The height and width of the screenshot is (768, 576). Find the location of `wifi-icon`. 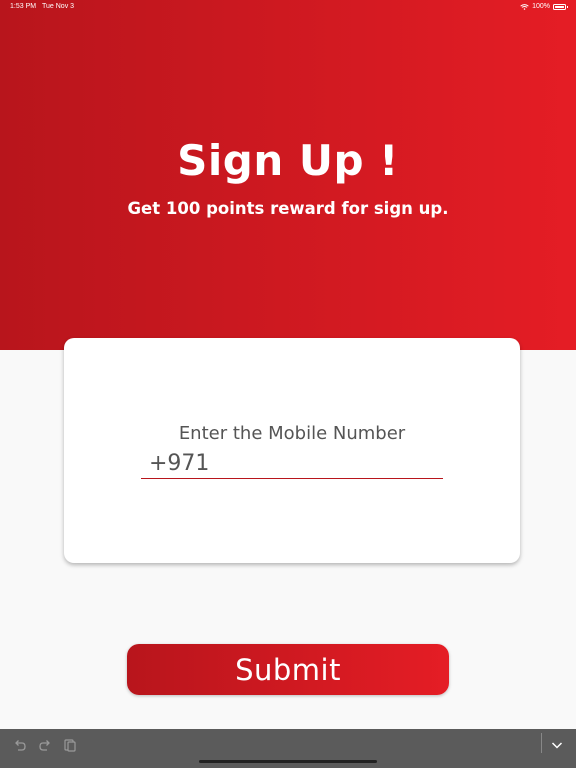

wifi-icon is located at coordinates (524, 6).